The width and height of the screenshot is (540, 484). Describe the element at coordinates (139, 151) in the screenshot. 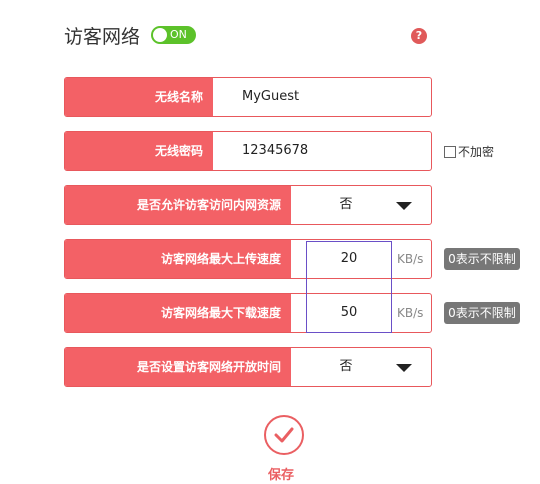

I see `password-label: 无线密码` at that location.